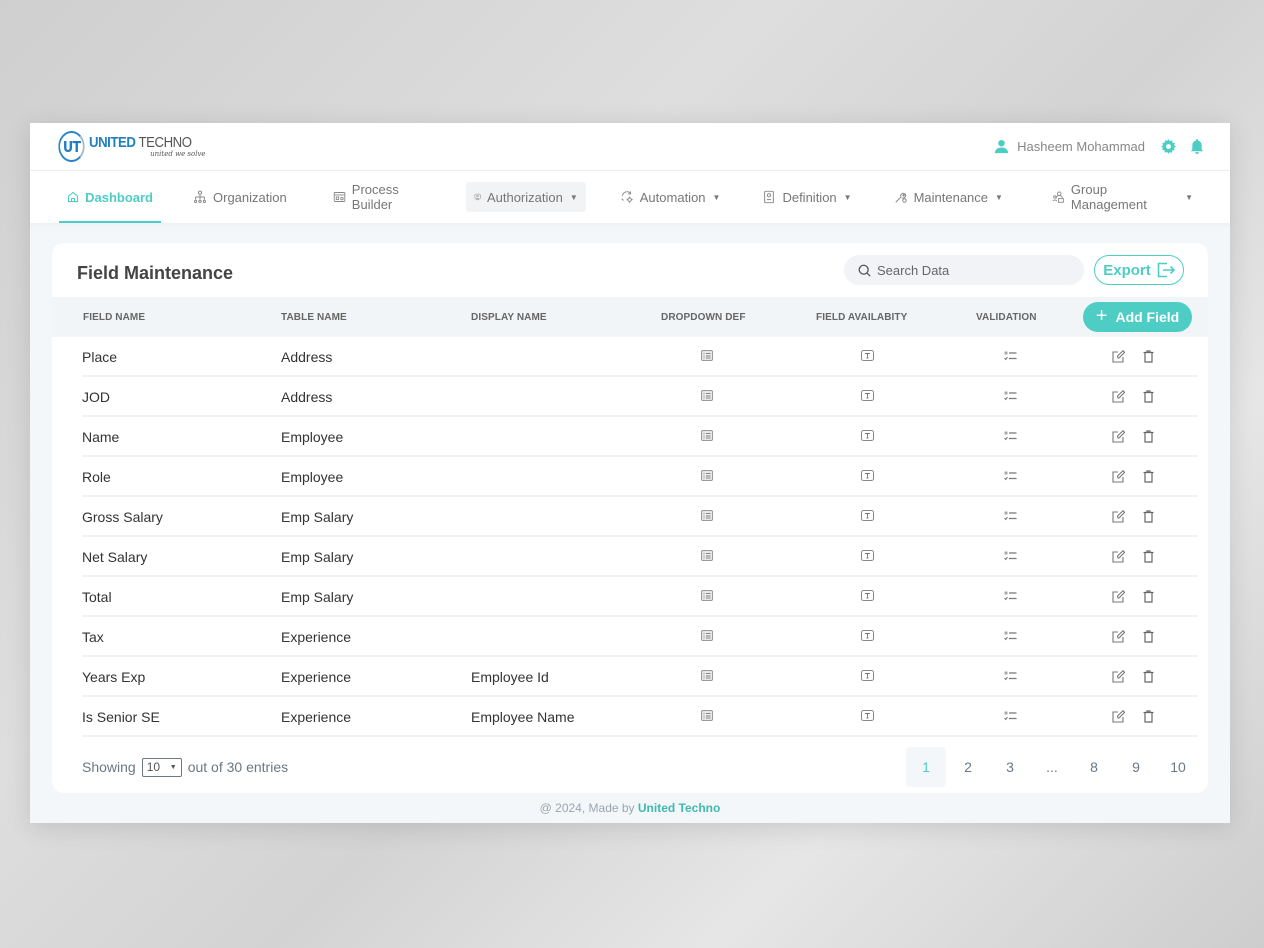 The height and width of the screenshot is (948, 1264). I want to click on chevron-down-icon: ▼, so click(999, 197).